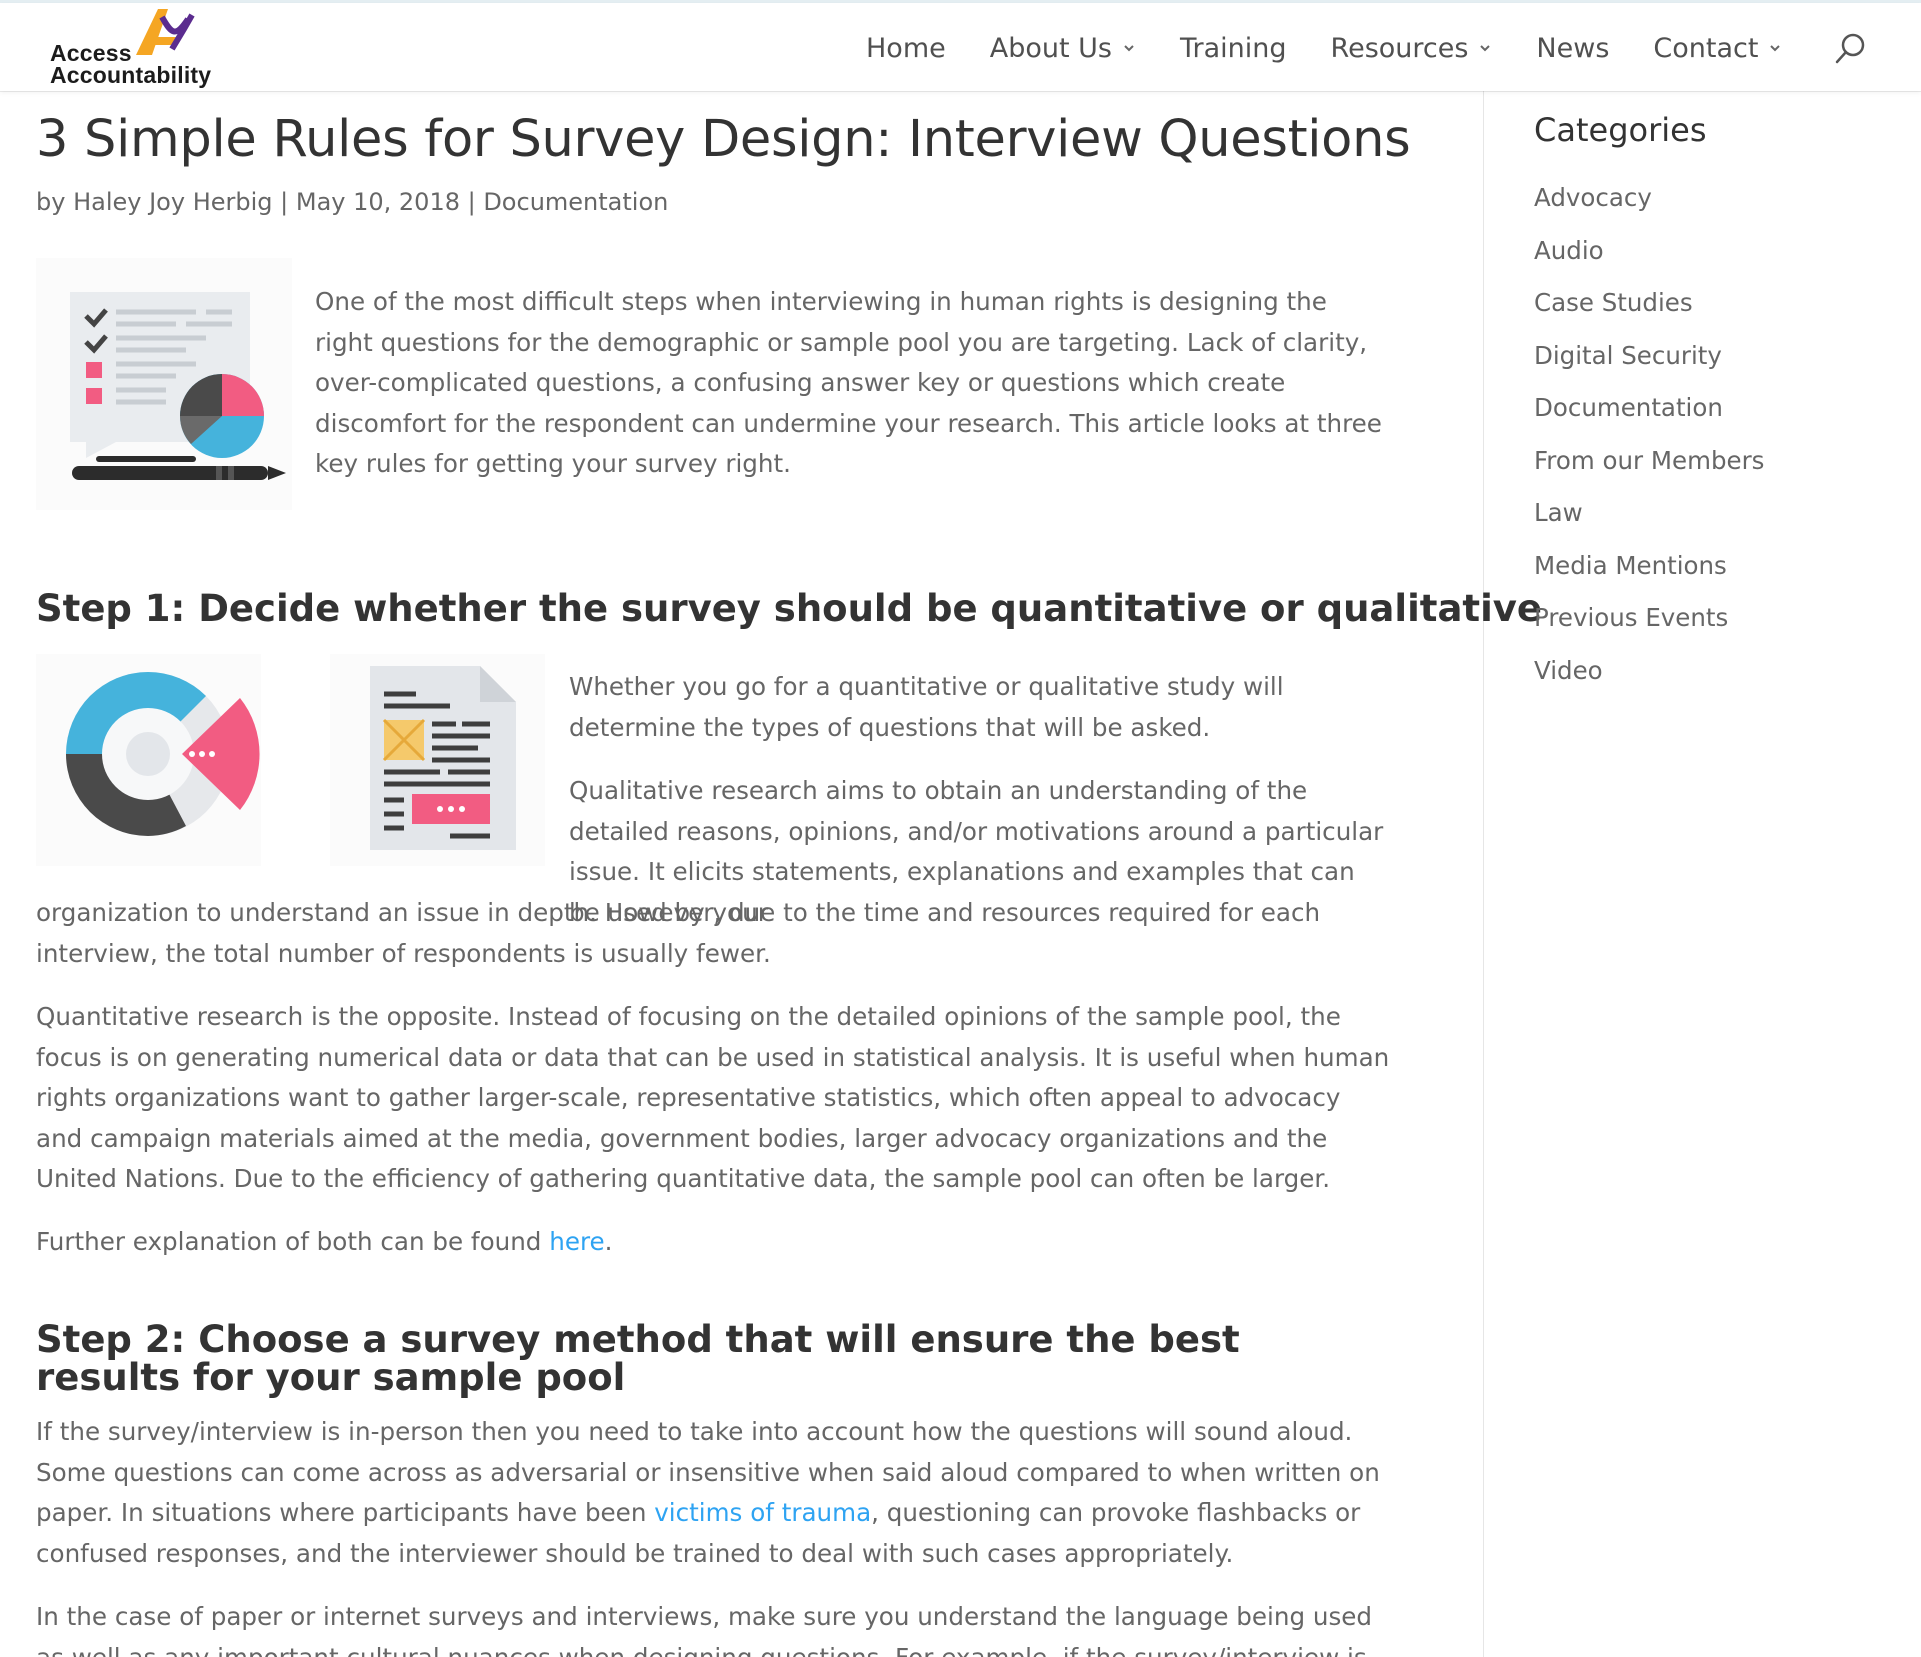 This screenshot has width=1921, height=1657. I want to click on post-date: May 10, 2018, so click(377, 202).